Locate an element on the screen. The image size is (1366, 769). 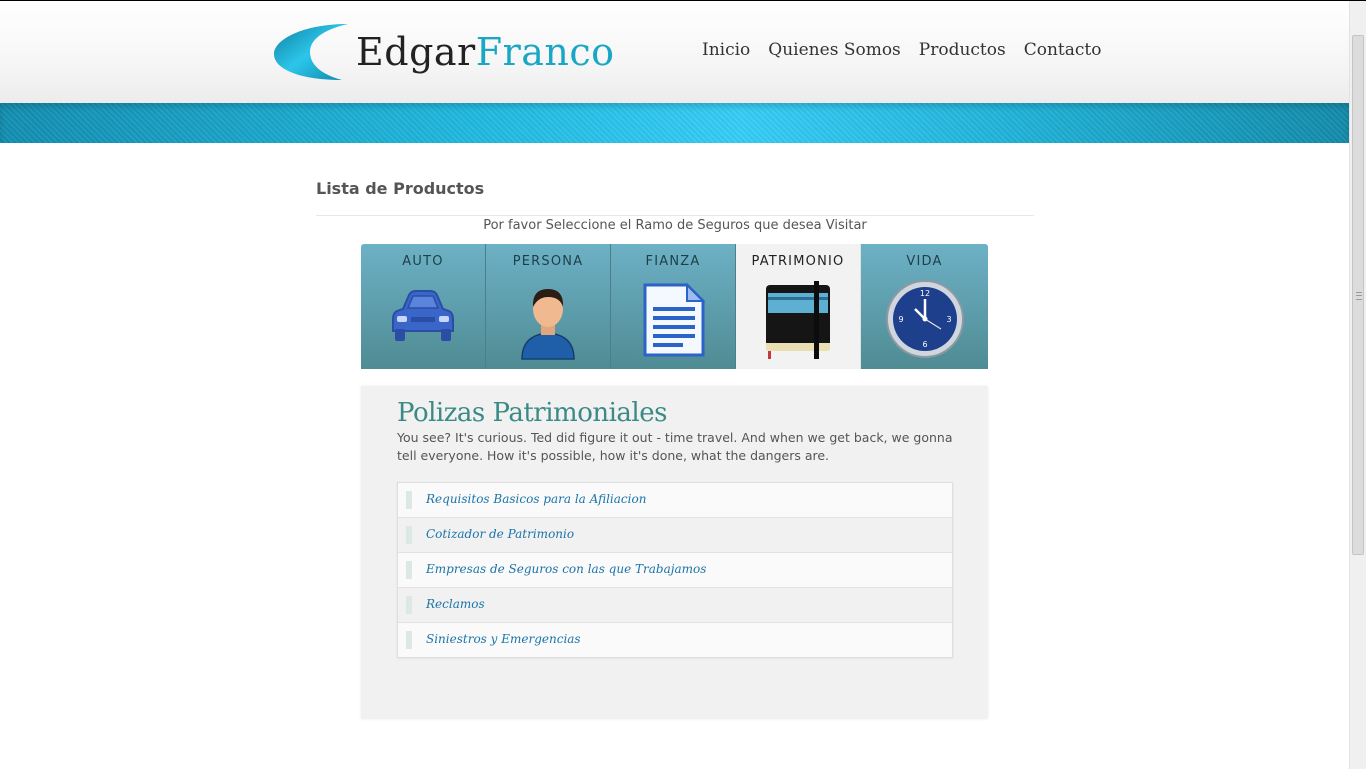
clock-icon: 12 3 6 9 is located at coordinates (924, 319).